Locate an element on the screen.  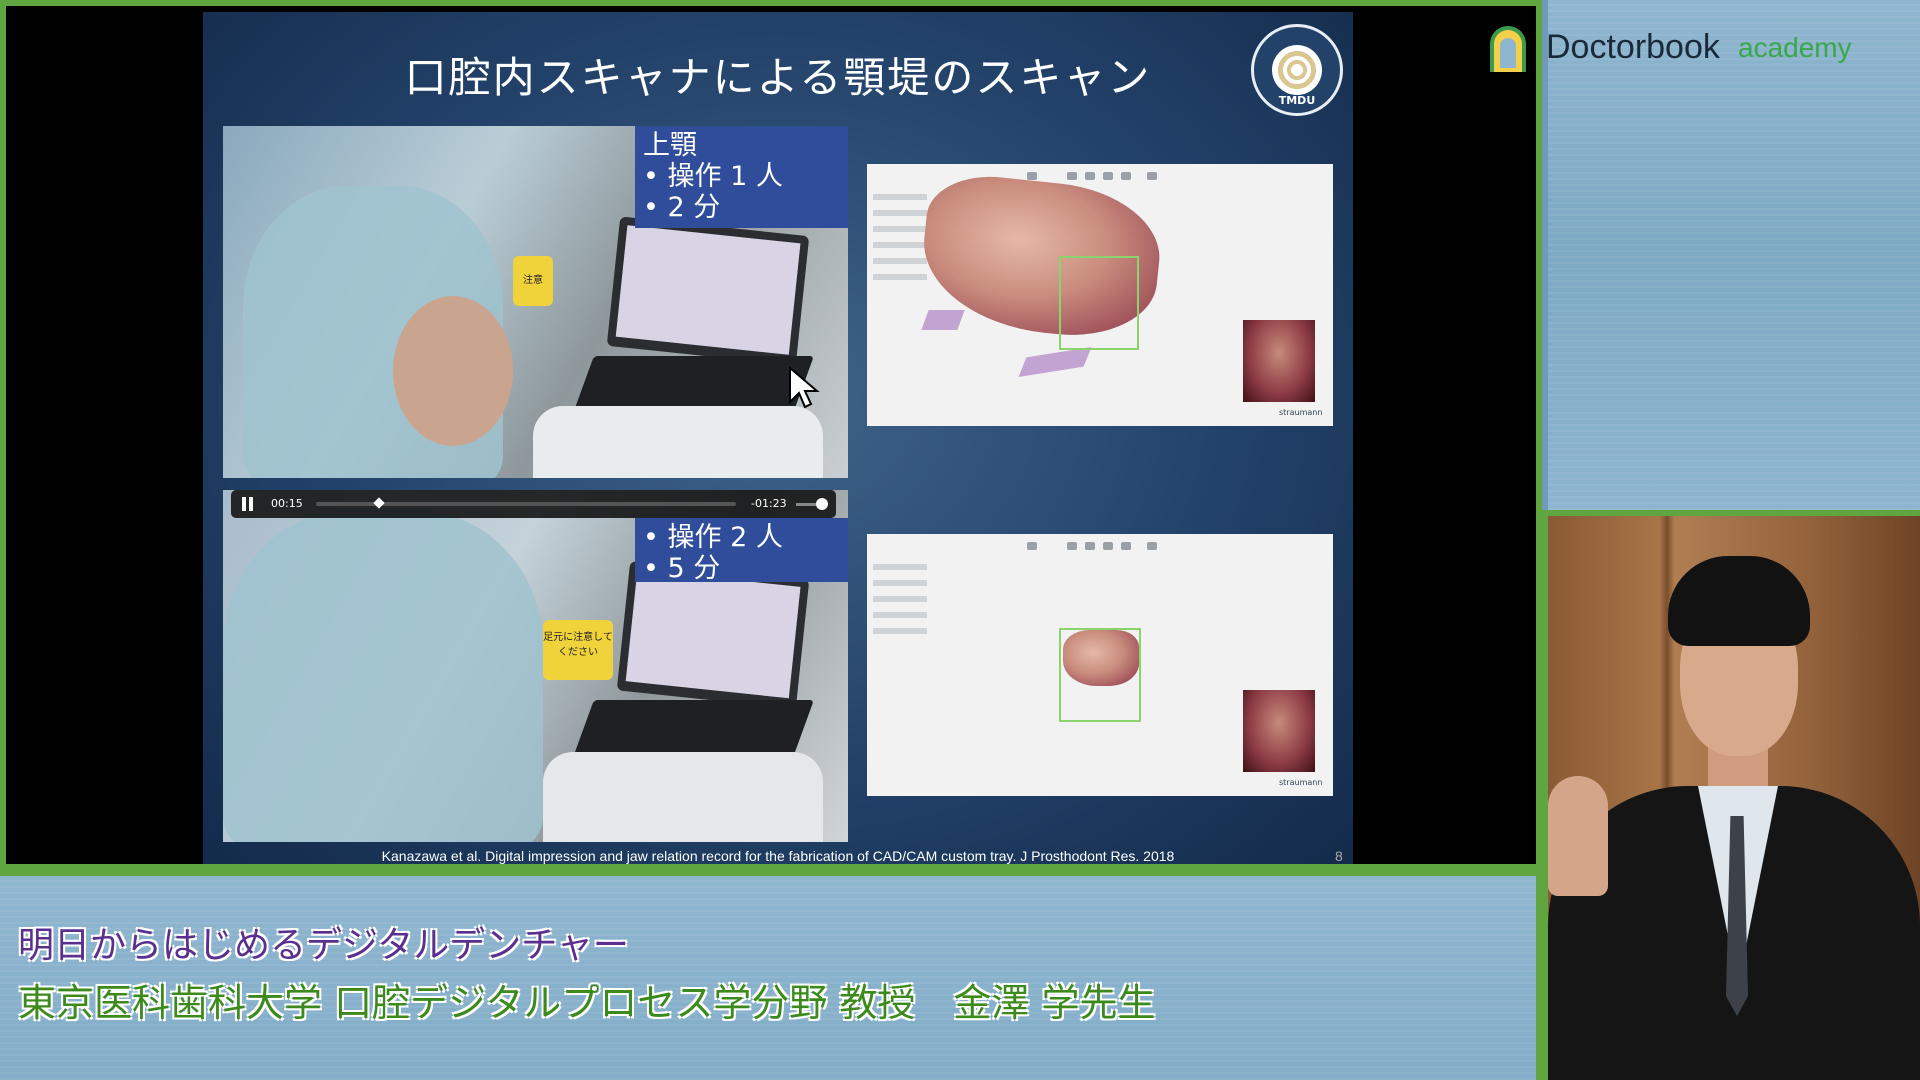
mouse-cursor-icon is located at coordinates (804, 387).